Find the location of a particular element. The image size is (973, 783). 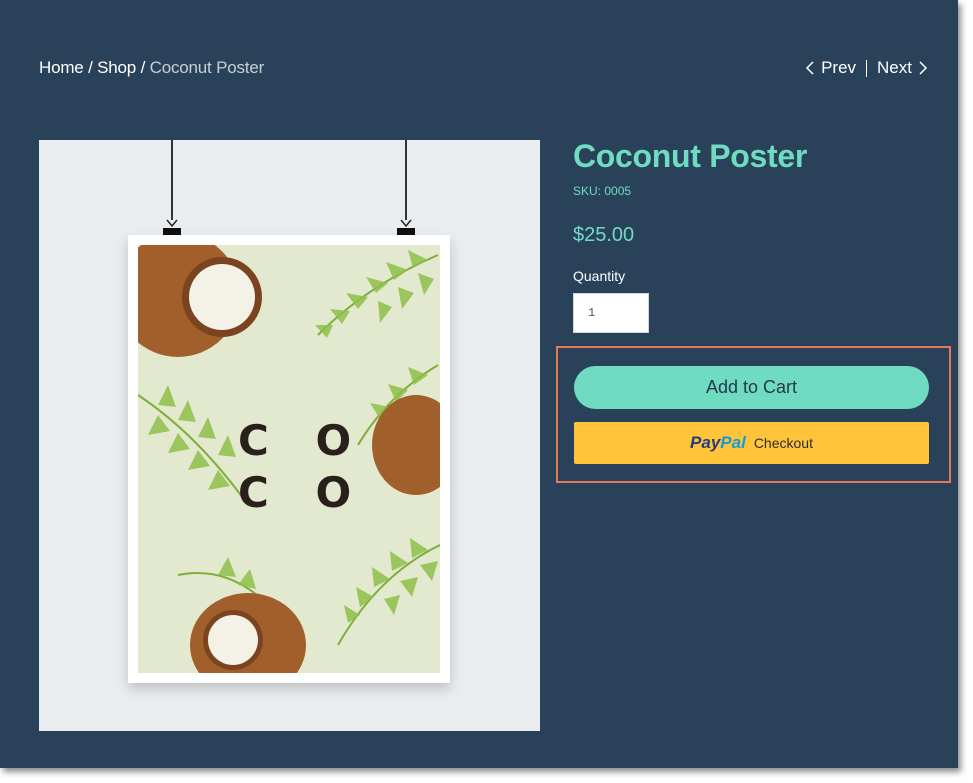

paypal-logo-pay: Pay is located at coordinates (705, 442).